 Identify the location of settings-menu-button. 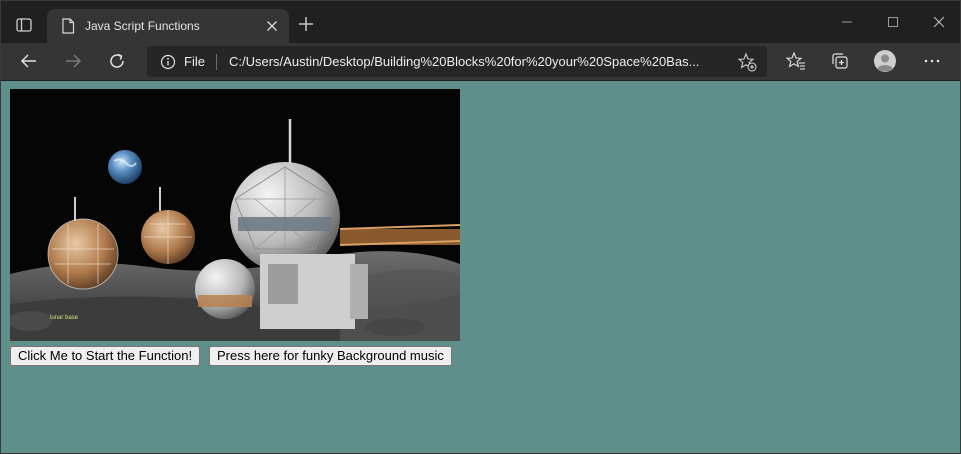
(932, 61).